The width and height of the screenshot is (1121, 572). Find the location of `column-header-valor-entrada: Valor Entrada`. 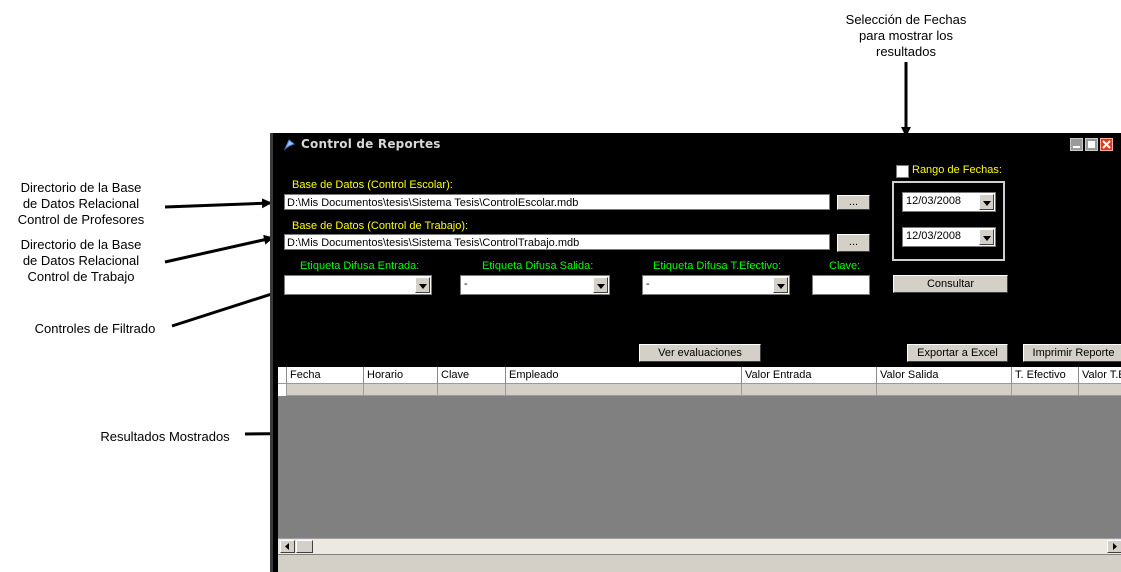

column-header-valor-entrada: Valor Entrada is located at coordinates (808, 375).